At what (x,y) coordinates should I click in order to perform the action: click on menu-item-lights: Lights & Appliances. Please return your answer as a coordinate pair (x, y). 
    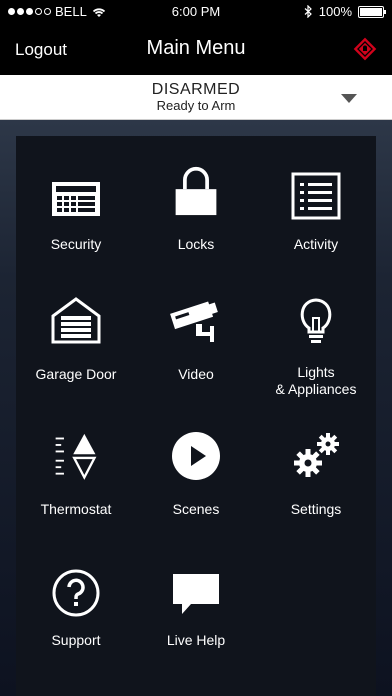
    Looking at the image, I should click on (316, 341).